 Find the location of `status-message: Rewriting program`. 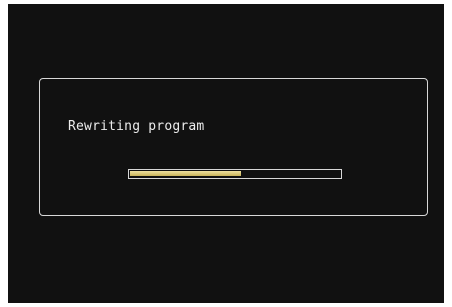

status-message: Rewriting program is located at coordinates (136, 126).